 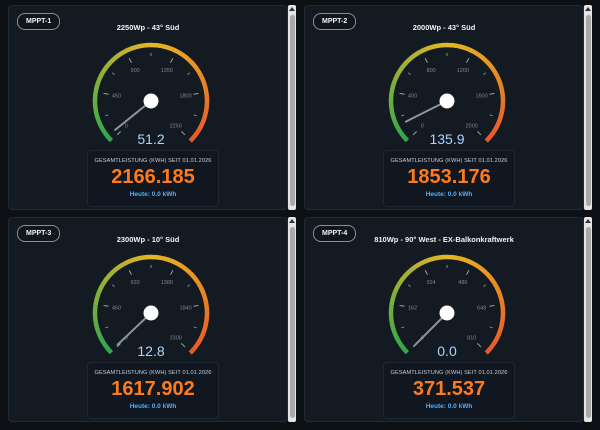 What do you see at coordinates (135, 283) in the screenshot?
I see `gauge-tick-label: 920` at bounding box center [135, 283].